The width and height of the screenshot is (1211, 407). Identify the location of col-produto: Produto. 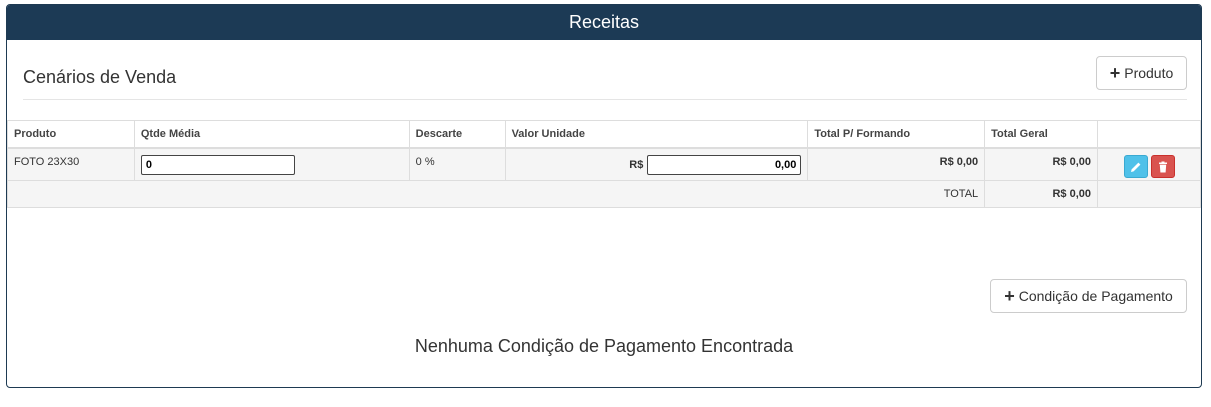
(71, 134).